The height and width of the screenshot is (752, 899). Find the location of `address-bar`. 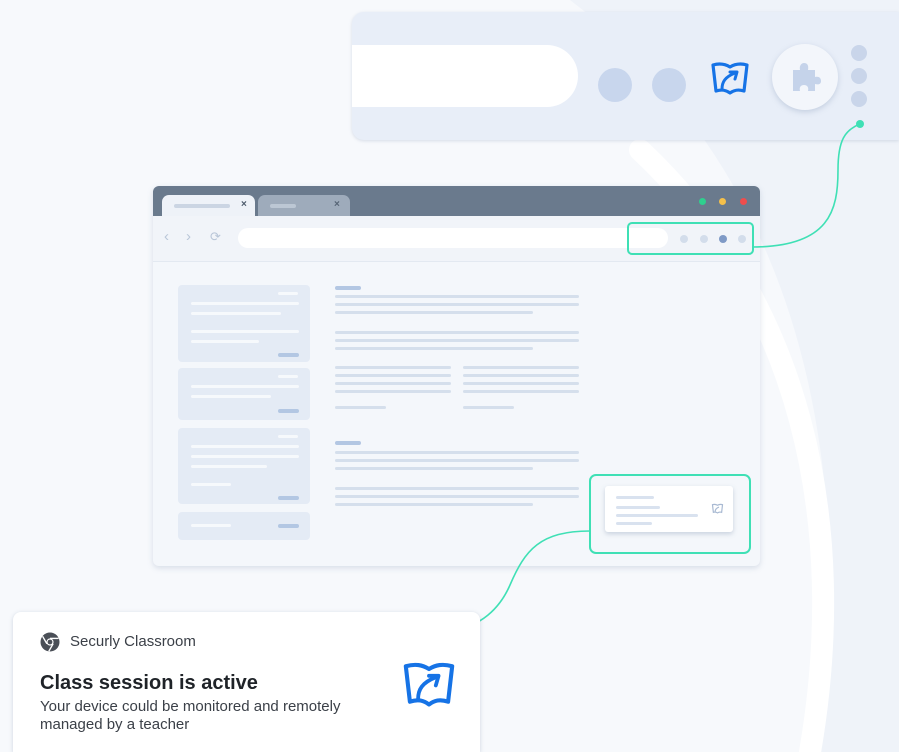

address-bar is located at coordinates (453, 238).